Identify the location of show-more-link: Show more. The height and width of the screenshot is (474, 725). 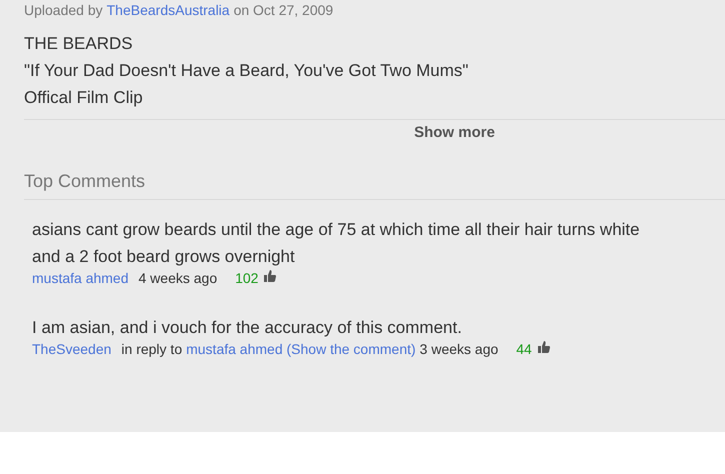
(454, 134).